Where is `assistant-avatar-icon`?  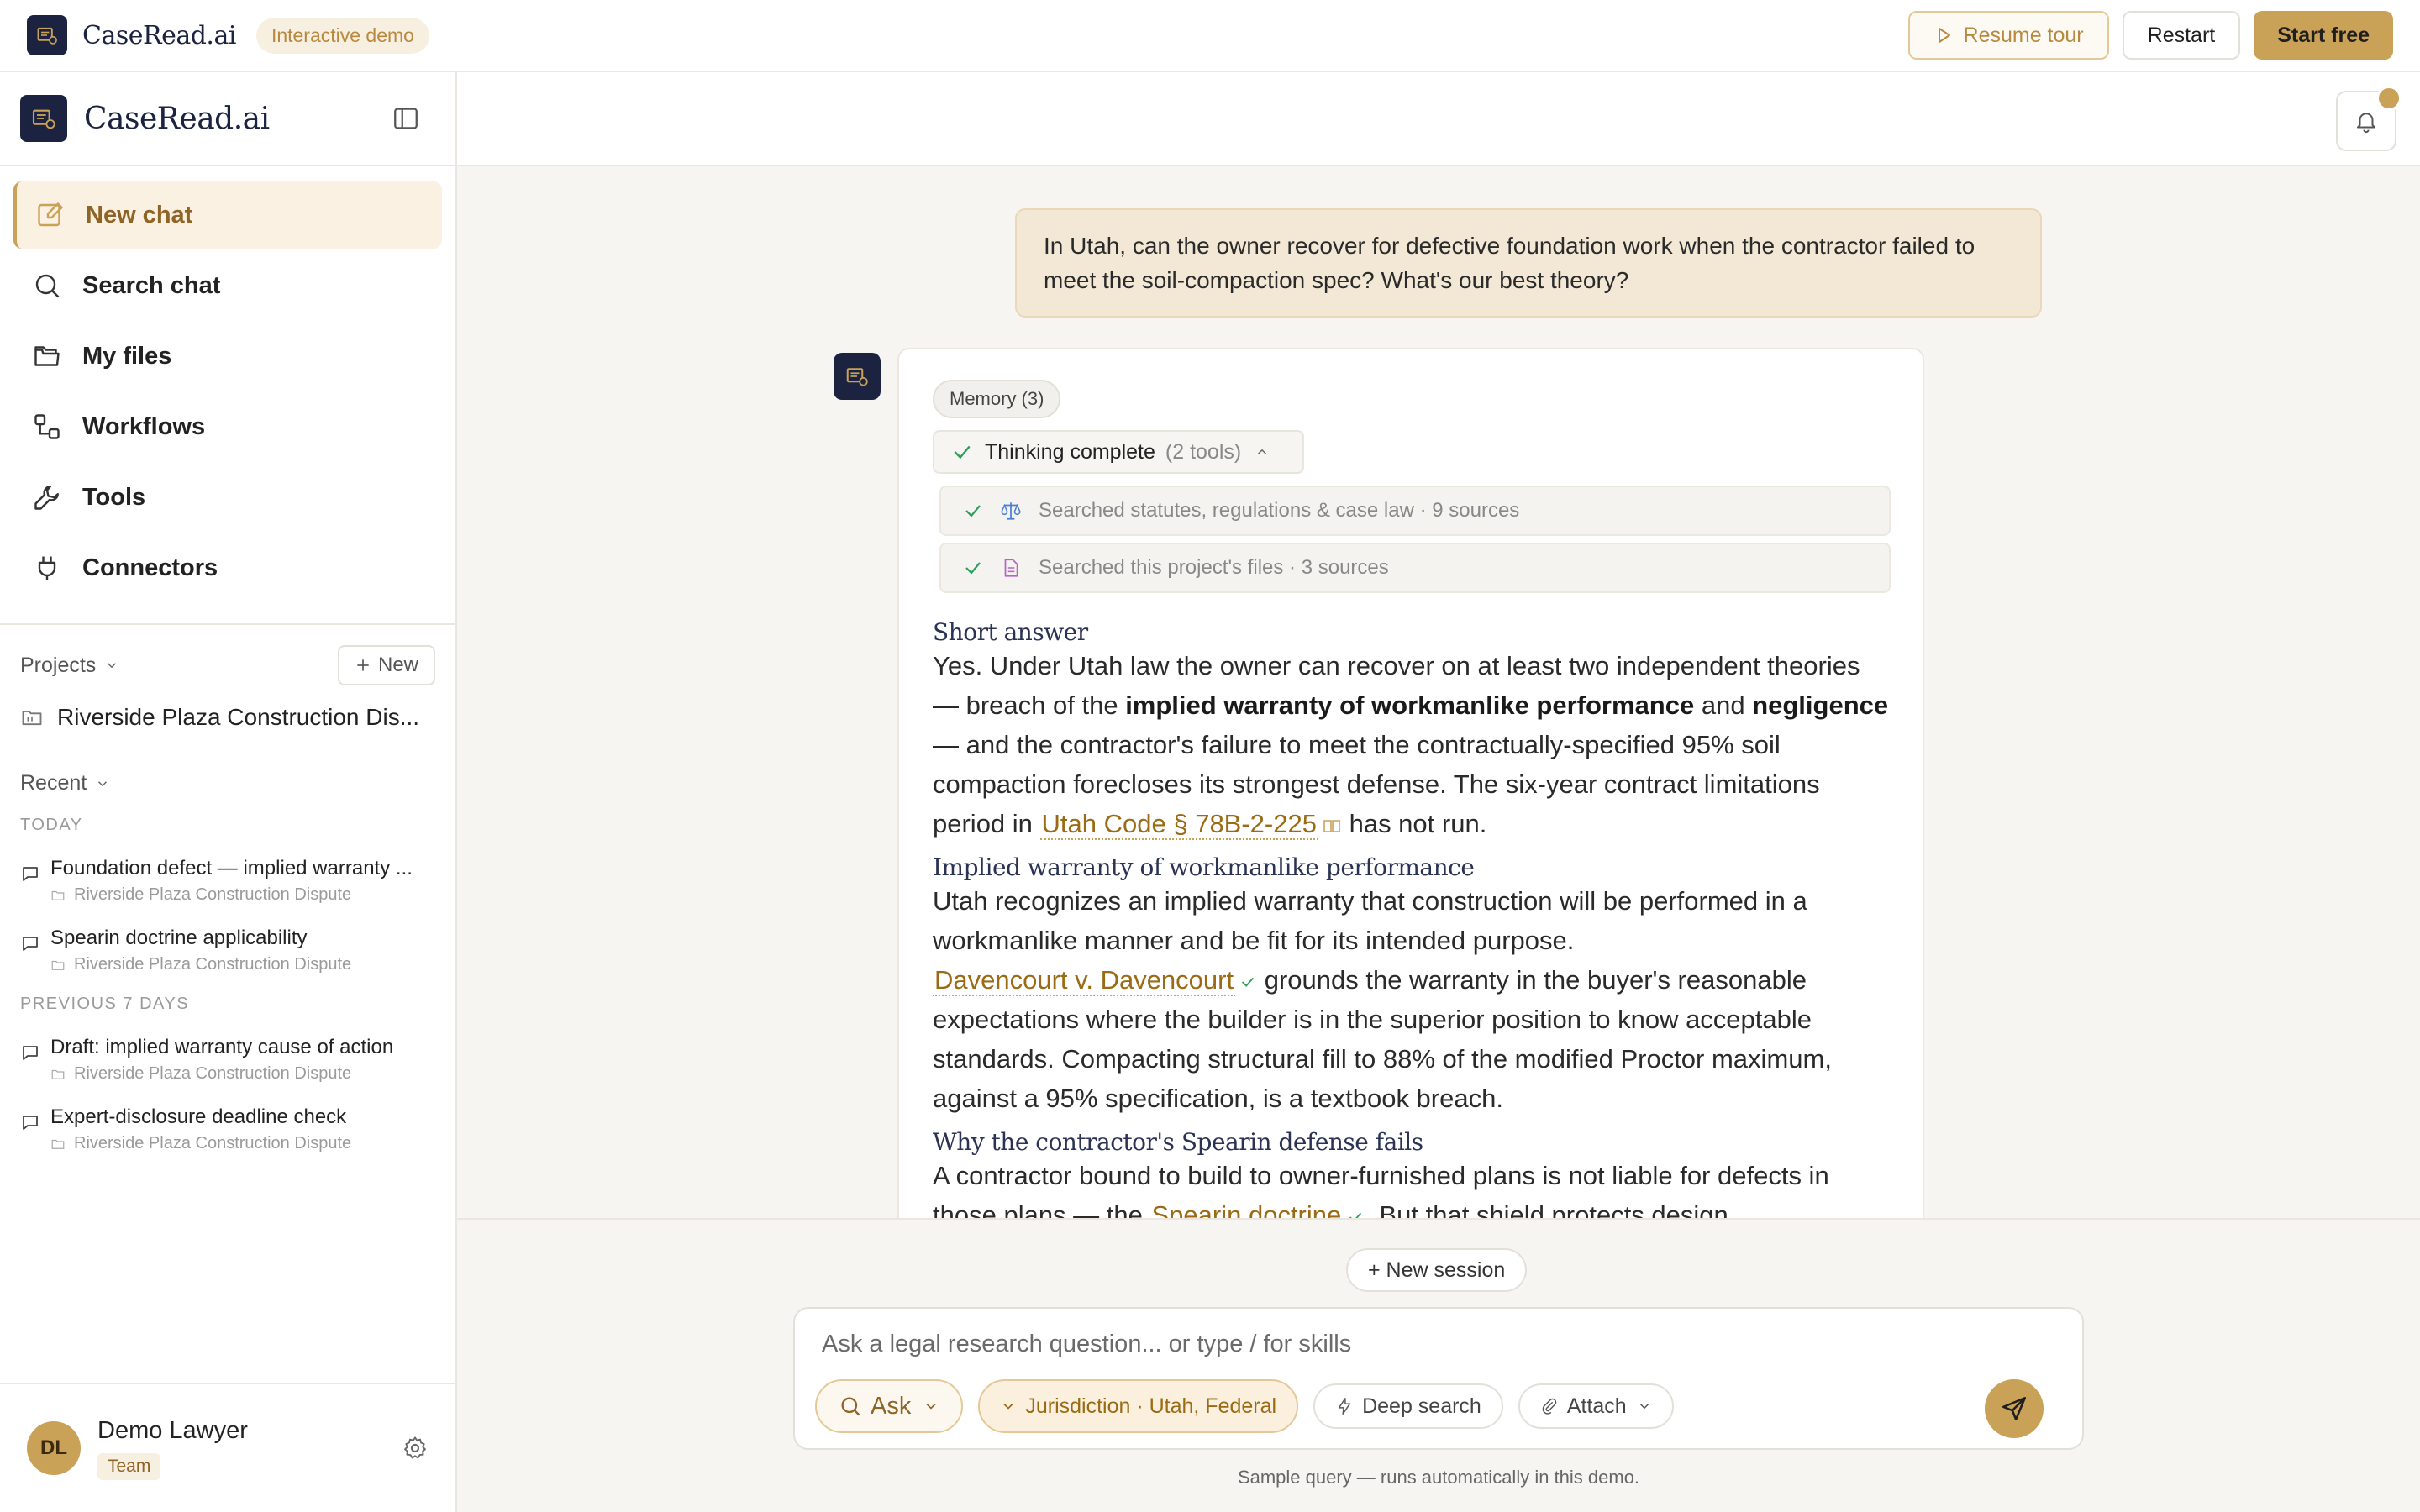
assistant-avatar-icon is located at coordinates (857, 376).